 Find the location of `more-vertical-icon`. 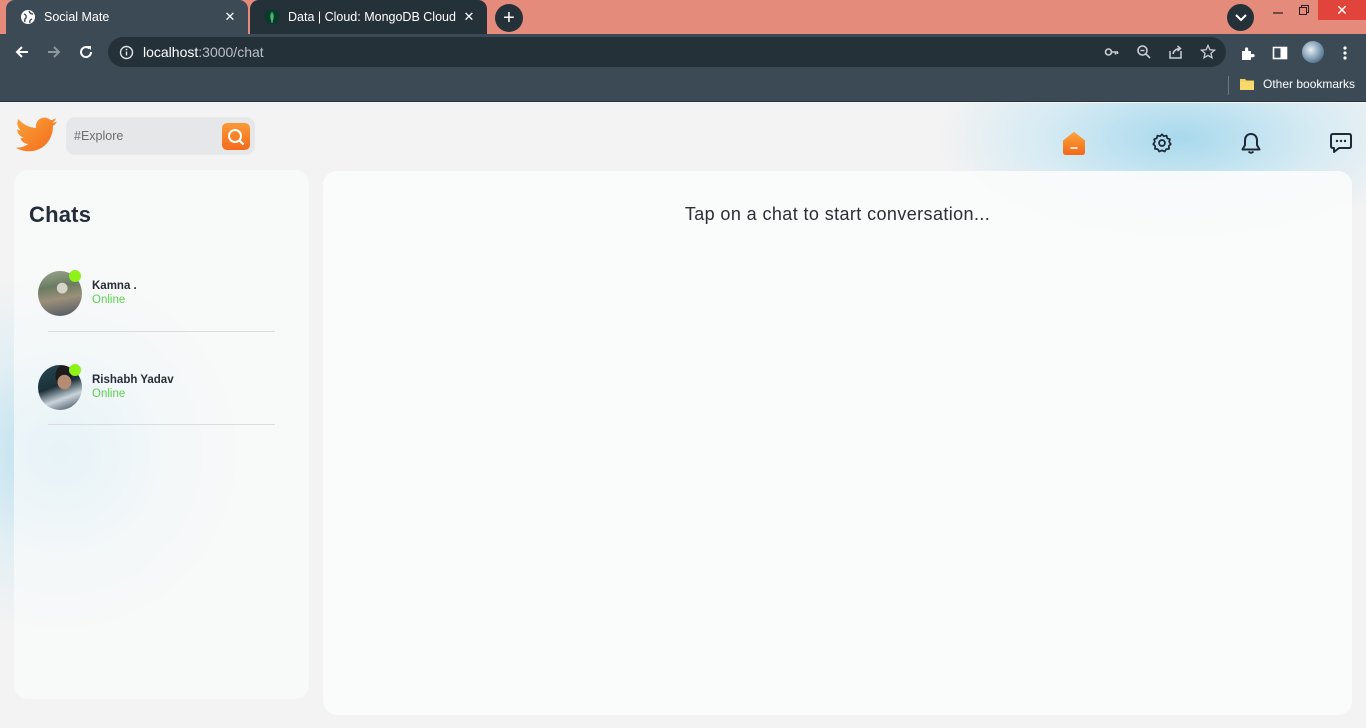

more-vertical-icon is located at coordinates (1345, 53).